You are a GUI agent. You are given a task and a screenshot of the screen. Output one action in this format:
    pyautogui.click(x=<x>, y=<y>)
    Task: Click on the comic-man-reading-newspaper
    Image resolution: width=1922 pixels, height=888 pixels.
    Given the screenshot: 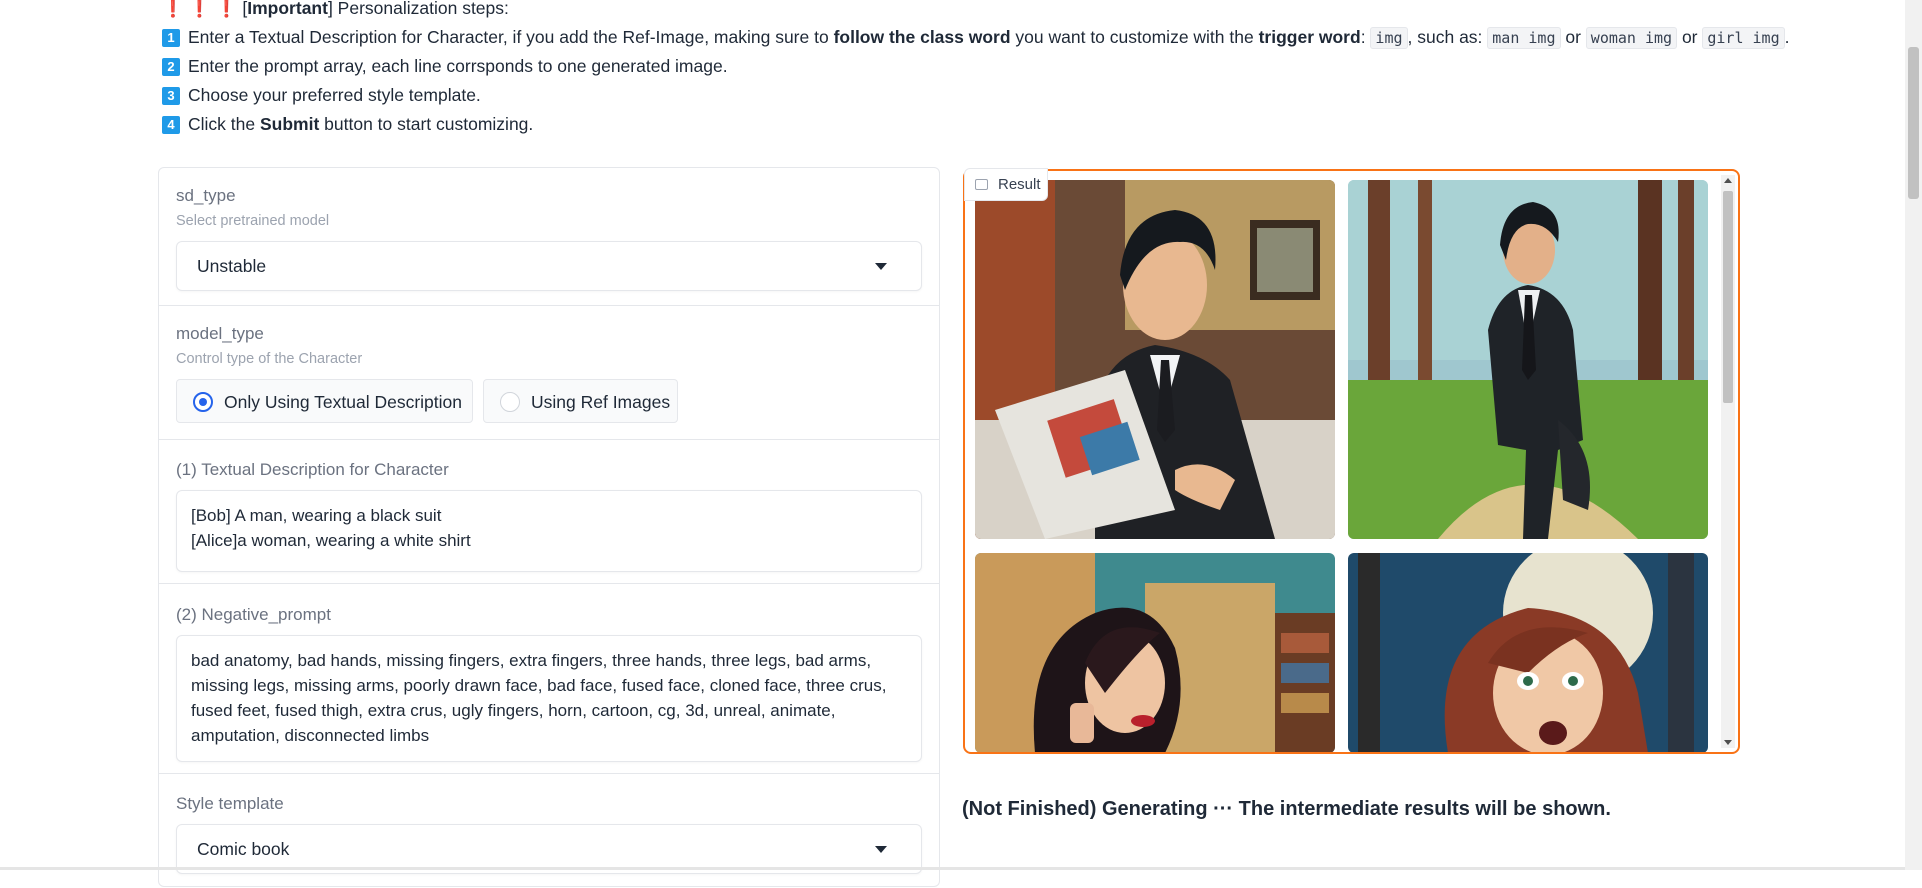 What is the action you would take?
    pyautogui.click(x=1155, y=359)
    